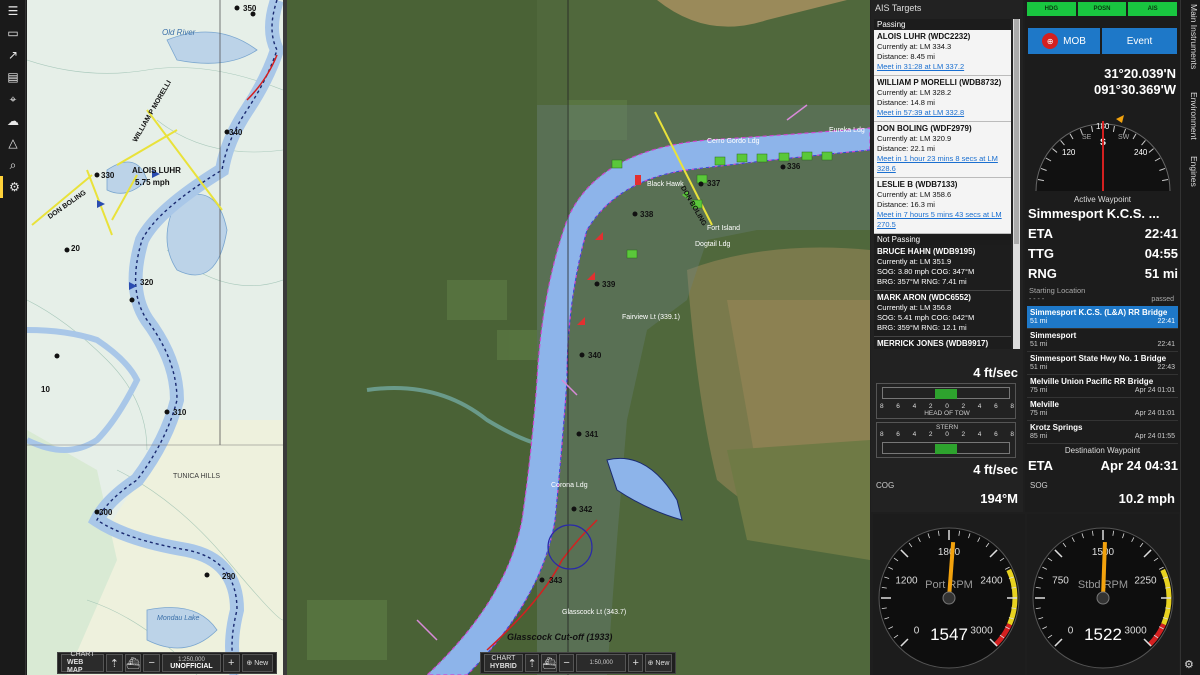 The image size is (1200, 675). What do you see at coordinates (1139, 465) in the screenshot?
I see `destination-eta-value: Apr 24 04:31` at bounding box center [1139, 465].